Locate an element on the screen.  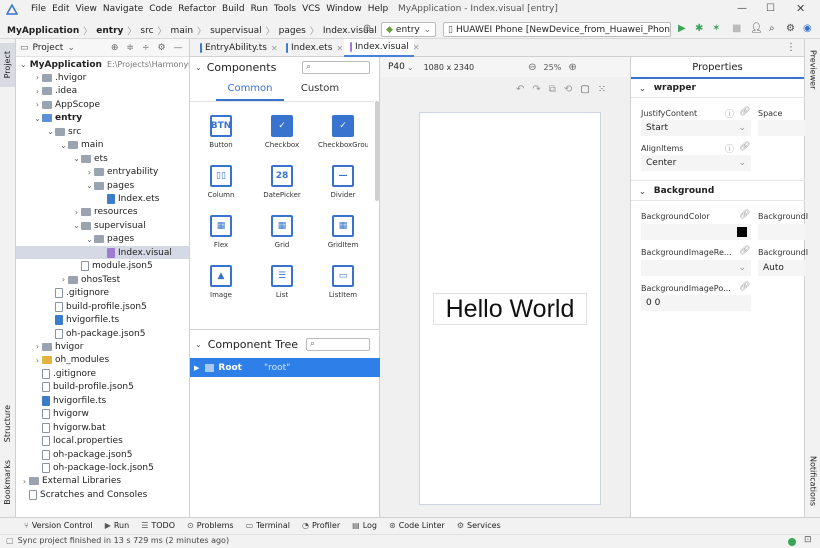
tool-profiler: ◔ Profiler is located at coordinates (321, 525).